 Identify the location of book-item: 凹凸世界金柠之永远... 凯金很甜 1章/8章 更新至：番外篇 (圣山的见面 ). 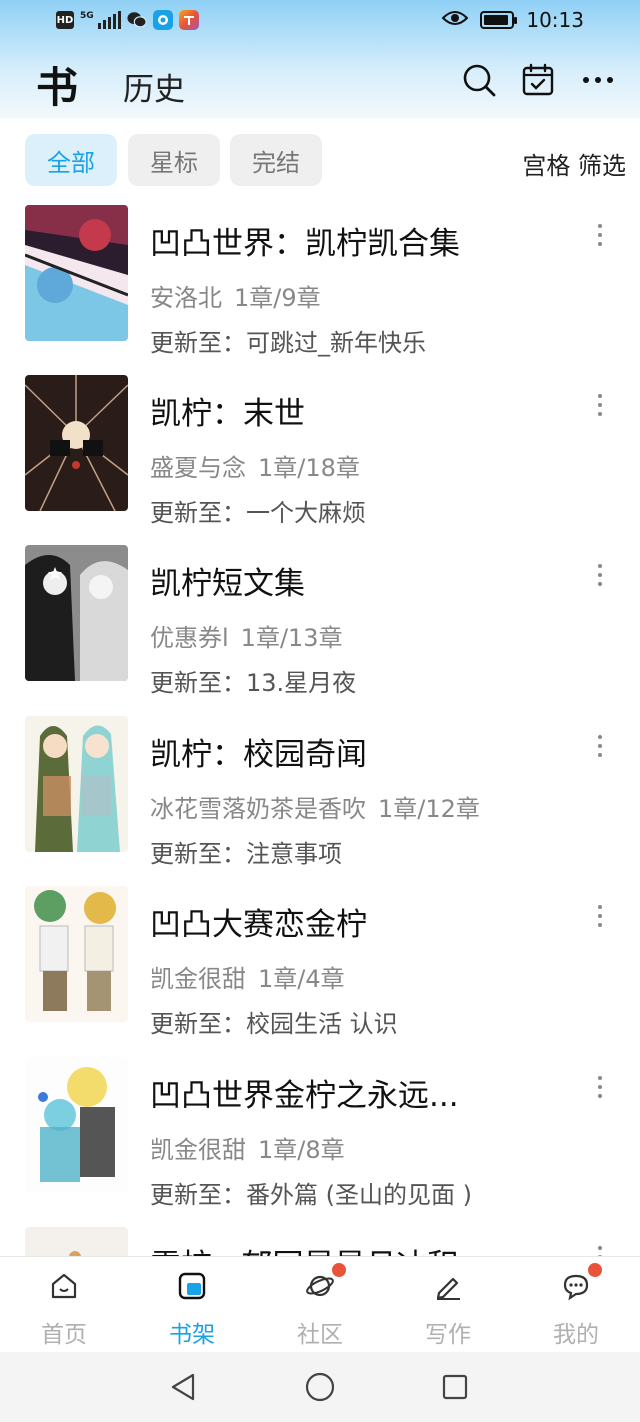
(320, 1139).